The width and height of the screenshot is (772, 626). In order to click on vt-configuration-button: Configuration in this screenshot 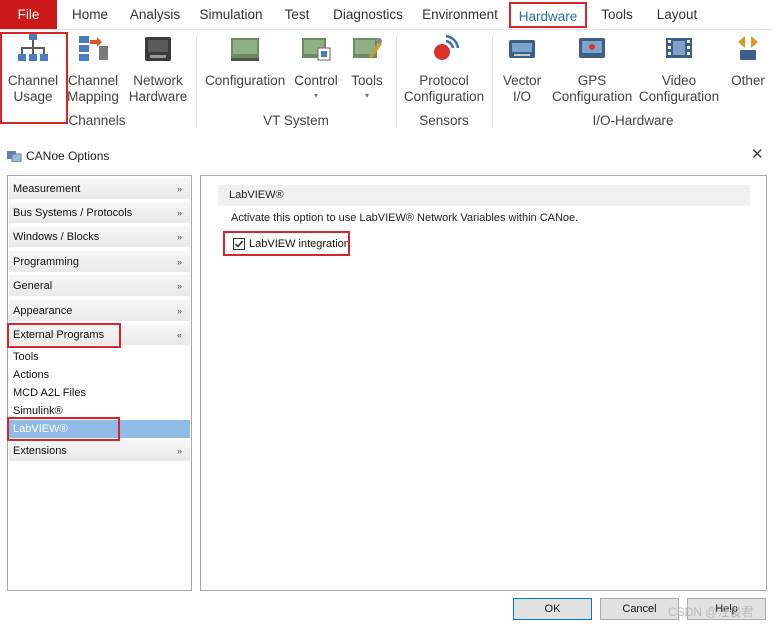, I will do `click(245, 60)`.